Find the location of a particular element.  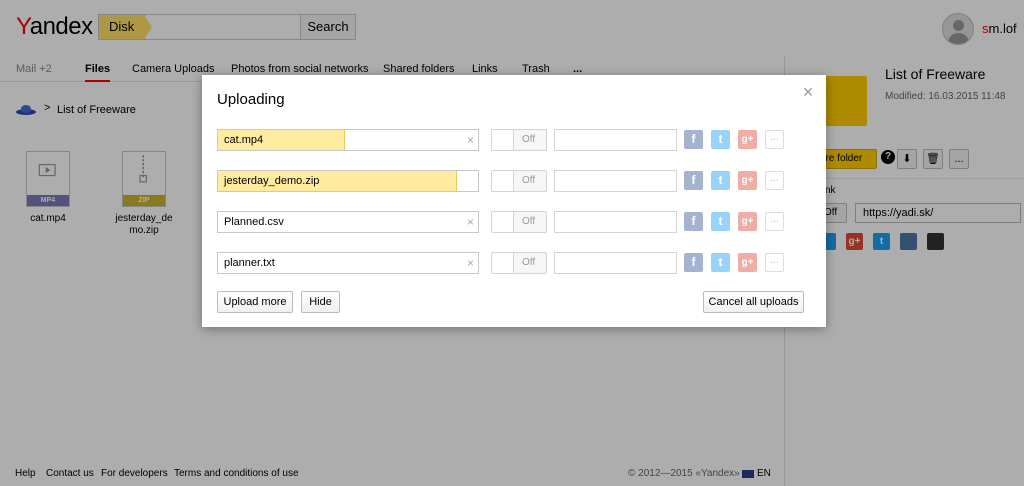

file-name-field: Planned.csv × is located at coordinates (348, 222).